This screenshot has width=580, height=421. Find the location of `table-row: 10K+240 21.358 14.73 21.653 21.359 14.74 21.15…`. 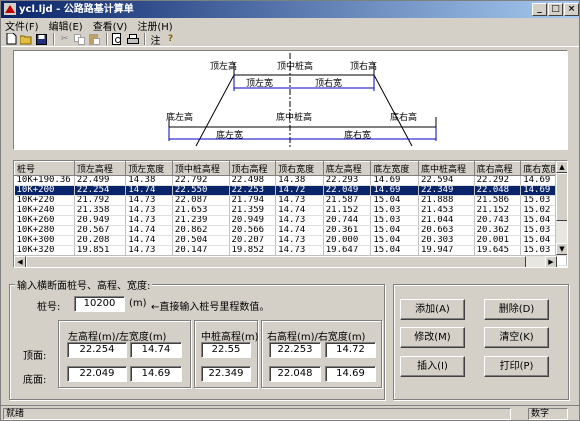

table-row: 10K+240 21.358 14.73 21.653 21.359 14.74 21.15… is located at coordinates (290, 210).